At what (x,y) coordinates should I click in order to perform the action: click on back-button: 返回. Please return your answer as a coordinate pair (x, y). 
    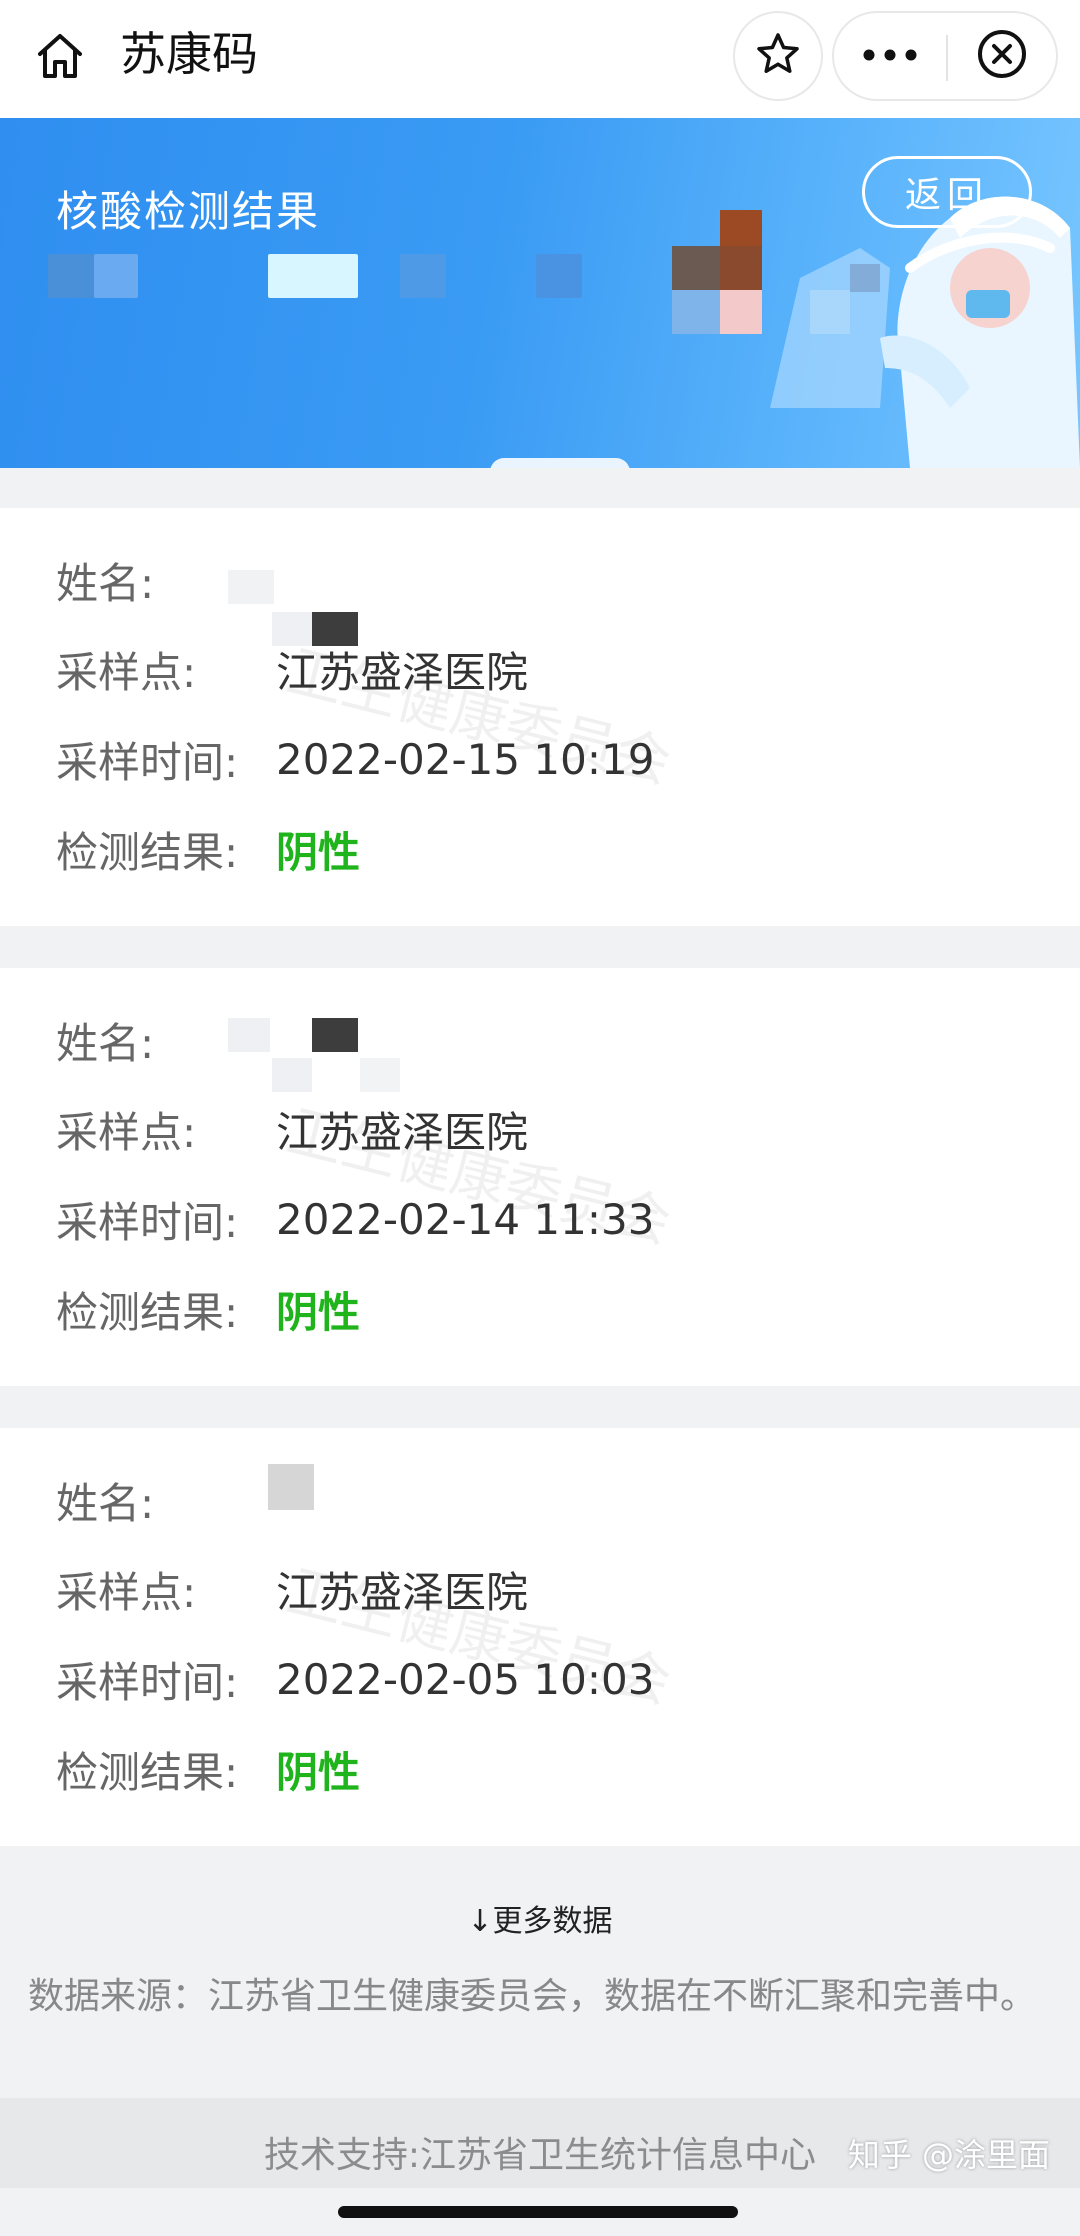
    Looking at the image, I should click on (947, 192).